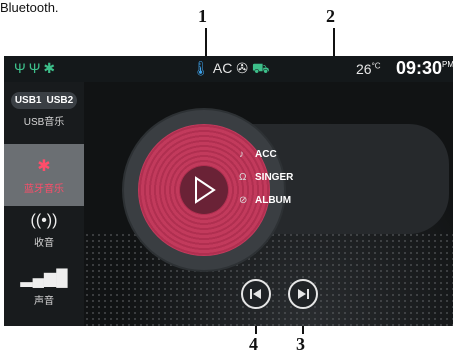  I want to click on status-bar: ΨΨ✱ 🌡 AC ✇ ⛟ 26°C 09:30PM, so click(228, 69).